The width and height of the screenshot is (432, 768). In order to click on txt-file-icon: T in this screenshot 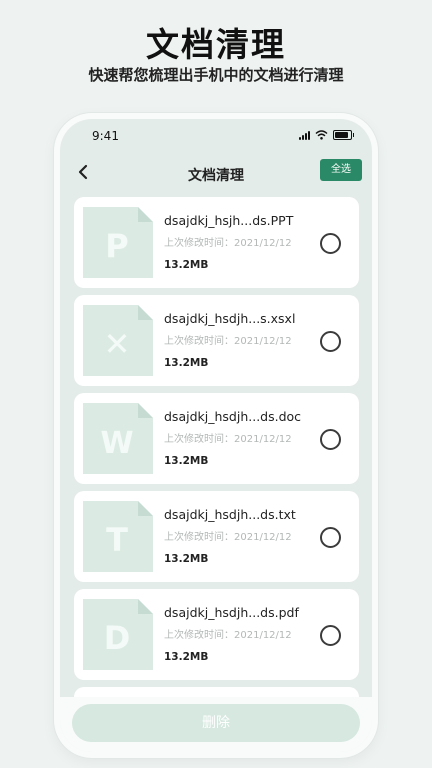, I will do `click(118, 536)`.